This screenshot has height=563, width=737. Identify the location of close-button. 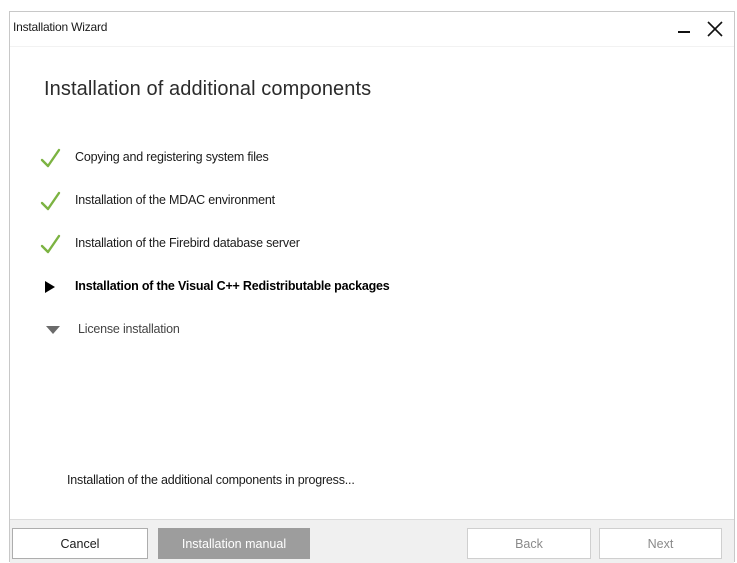
(715, 29).